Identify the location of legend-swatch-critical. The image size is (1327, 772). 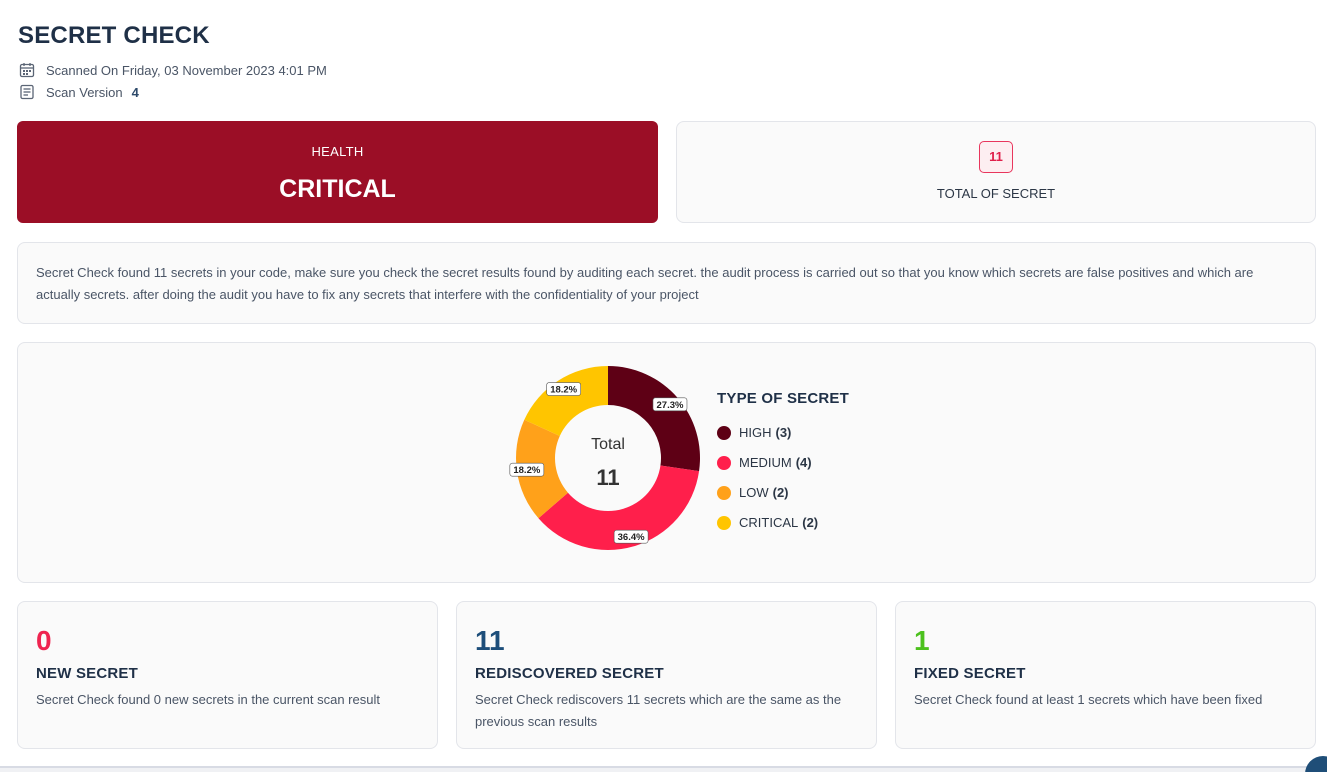
(724, 522).